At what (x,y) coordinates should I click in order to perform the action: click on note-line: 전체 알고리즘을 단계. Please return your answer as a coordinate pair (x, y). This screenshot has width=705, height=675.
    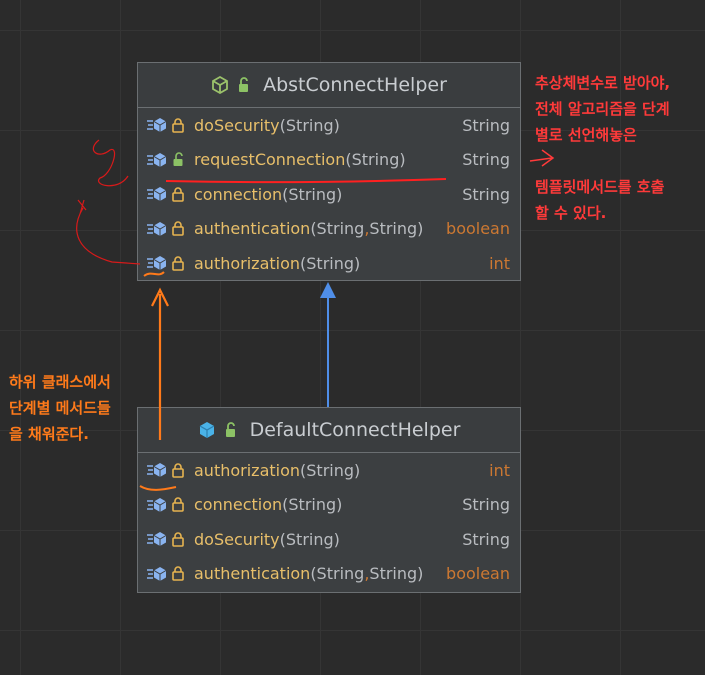
    Looking at the image, I should click on (602, 109).